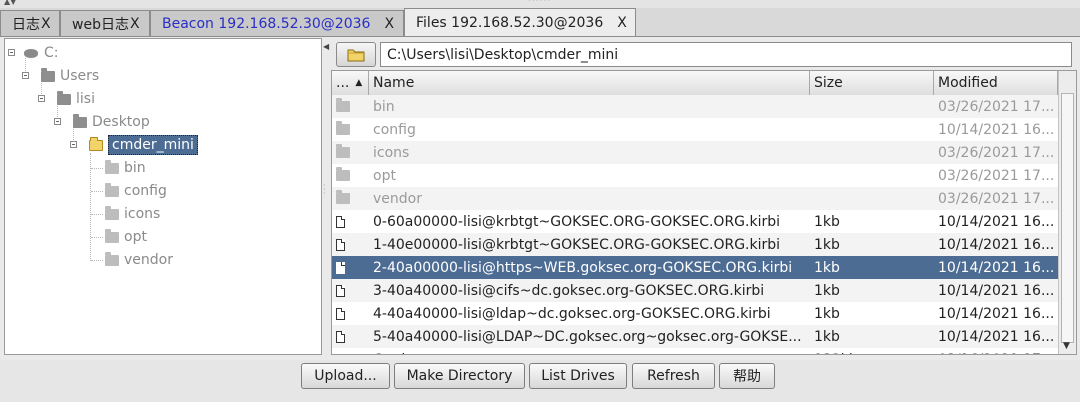 The image size is (1080, 402). What do you see at coordinates (384, 106) in the screenshot?
I see `file-name: bin` at bounding box center [384, 106].